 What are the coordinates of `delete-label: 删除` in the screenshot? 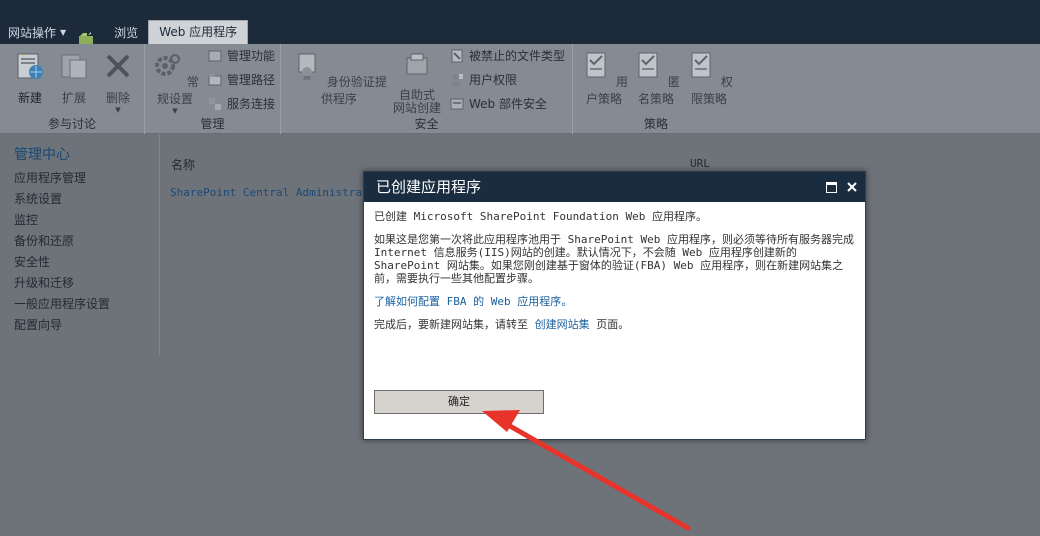 It's located at (117, 98).